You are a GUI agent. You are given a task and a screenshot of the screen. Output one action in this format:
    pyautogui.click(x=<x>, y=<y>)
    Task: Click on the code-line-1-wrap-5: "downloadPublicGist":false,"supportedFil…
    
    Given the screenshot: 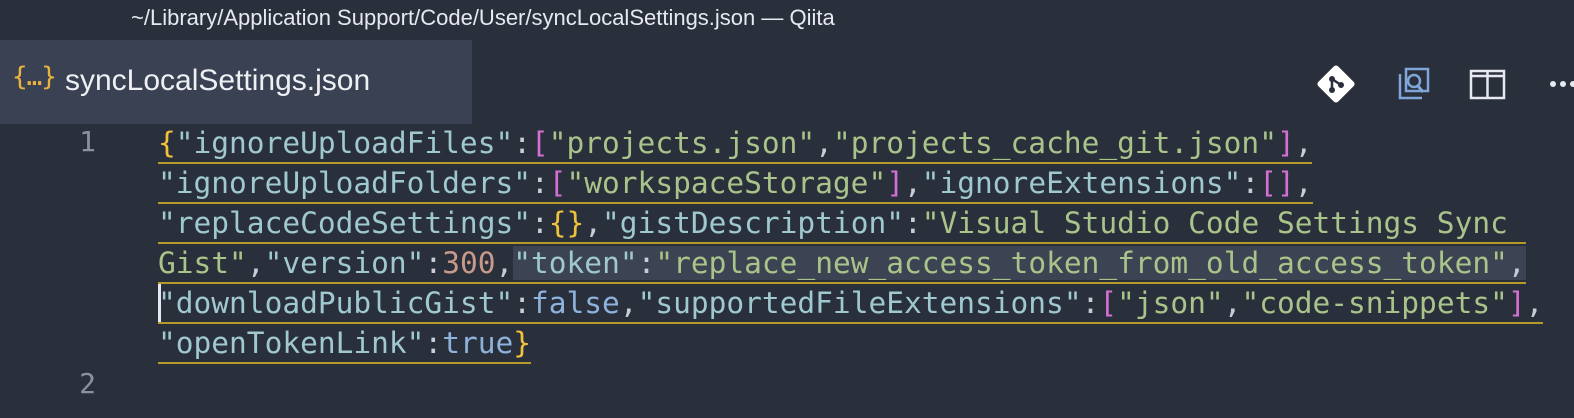 What is the action you would take?
    pyautogui.click(x=851, y=304)
    